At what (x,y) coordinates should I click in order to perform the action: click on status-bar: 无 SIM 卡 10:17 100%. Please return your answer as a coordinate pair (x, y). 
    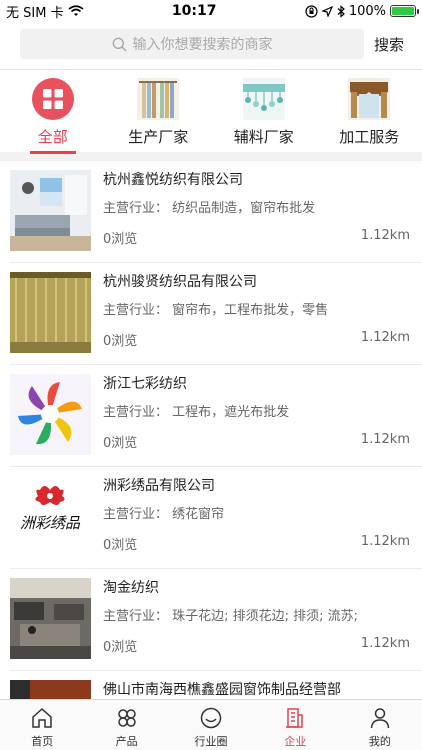
    Looking at the image, I should click on (211, 11).